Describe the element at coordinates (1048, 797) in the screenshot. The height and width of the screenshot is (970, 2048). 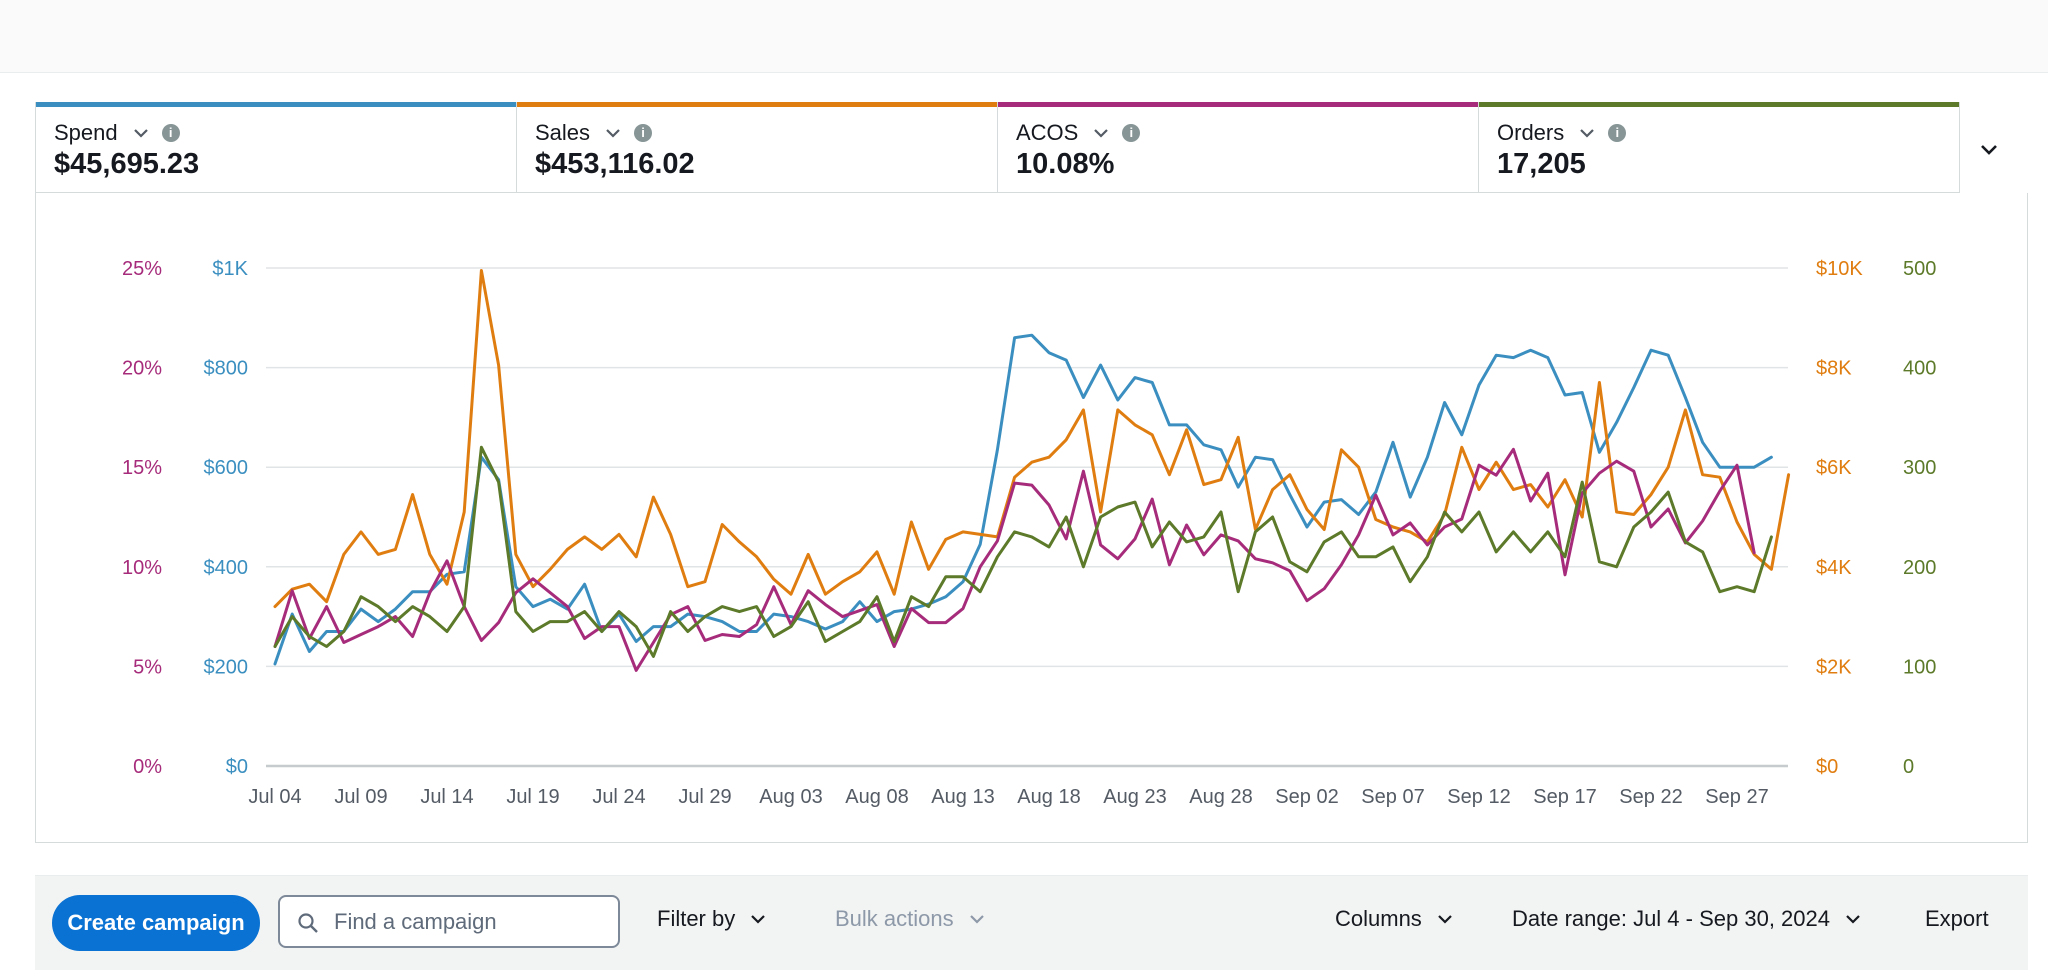
I see `x-tick-label: Aug 18` at that location.